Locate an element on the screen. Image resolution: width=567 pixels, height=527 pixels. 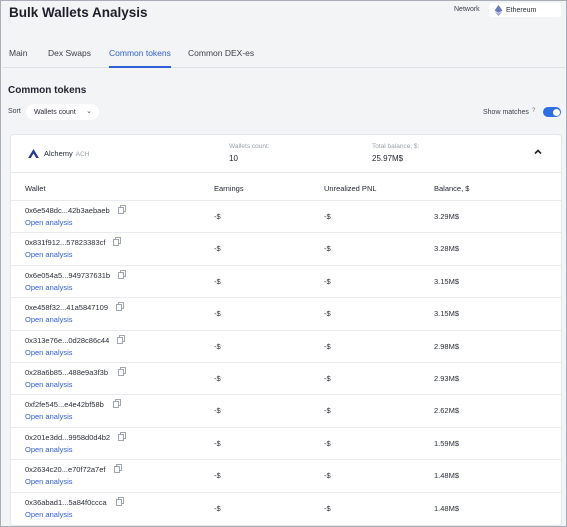
toggle-knob is located at coordinates (556, 112).